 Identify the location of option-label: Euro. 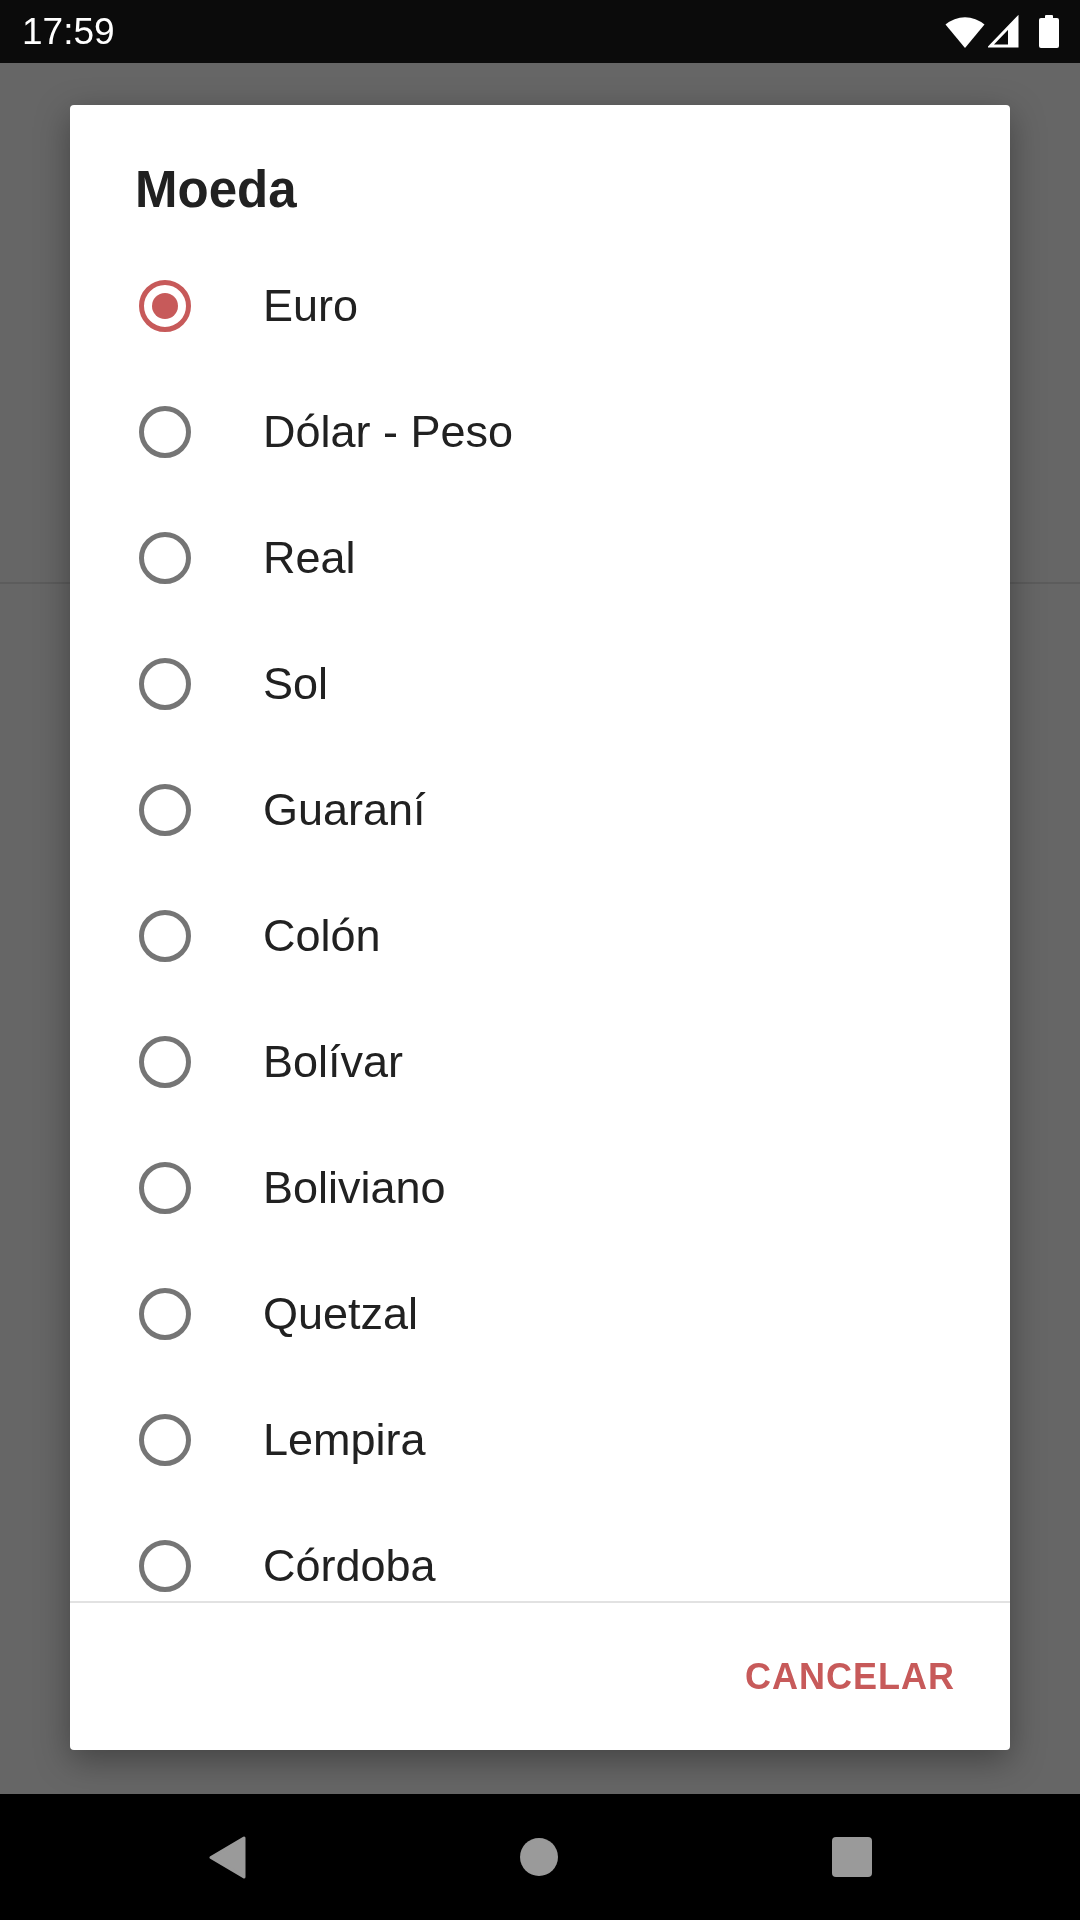
(311, 306).